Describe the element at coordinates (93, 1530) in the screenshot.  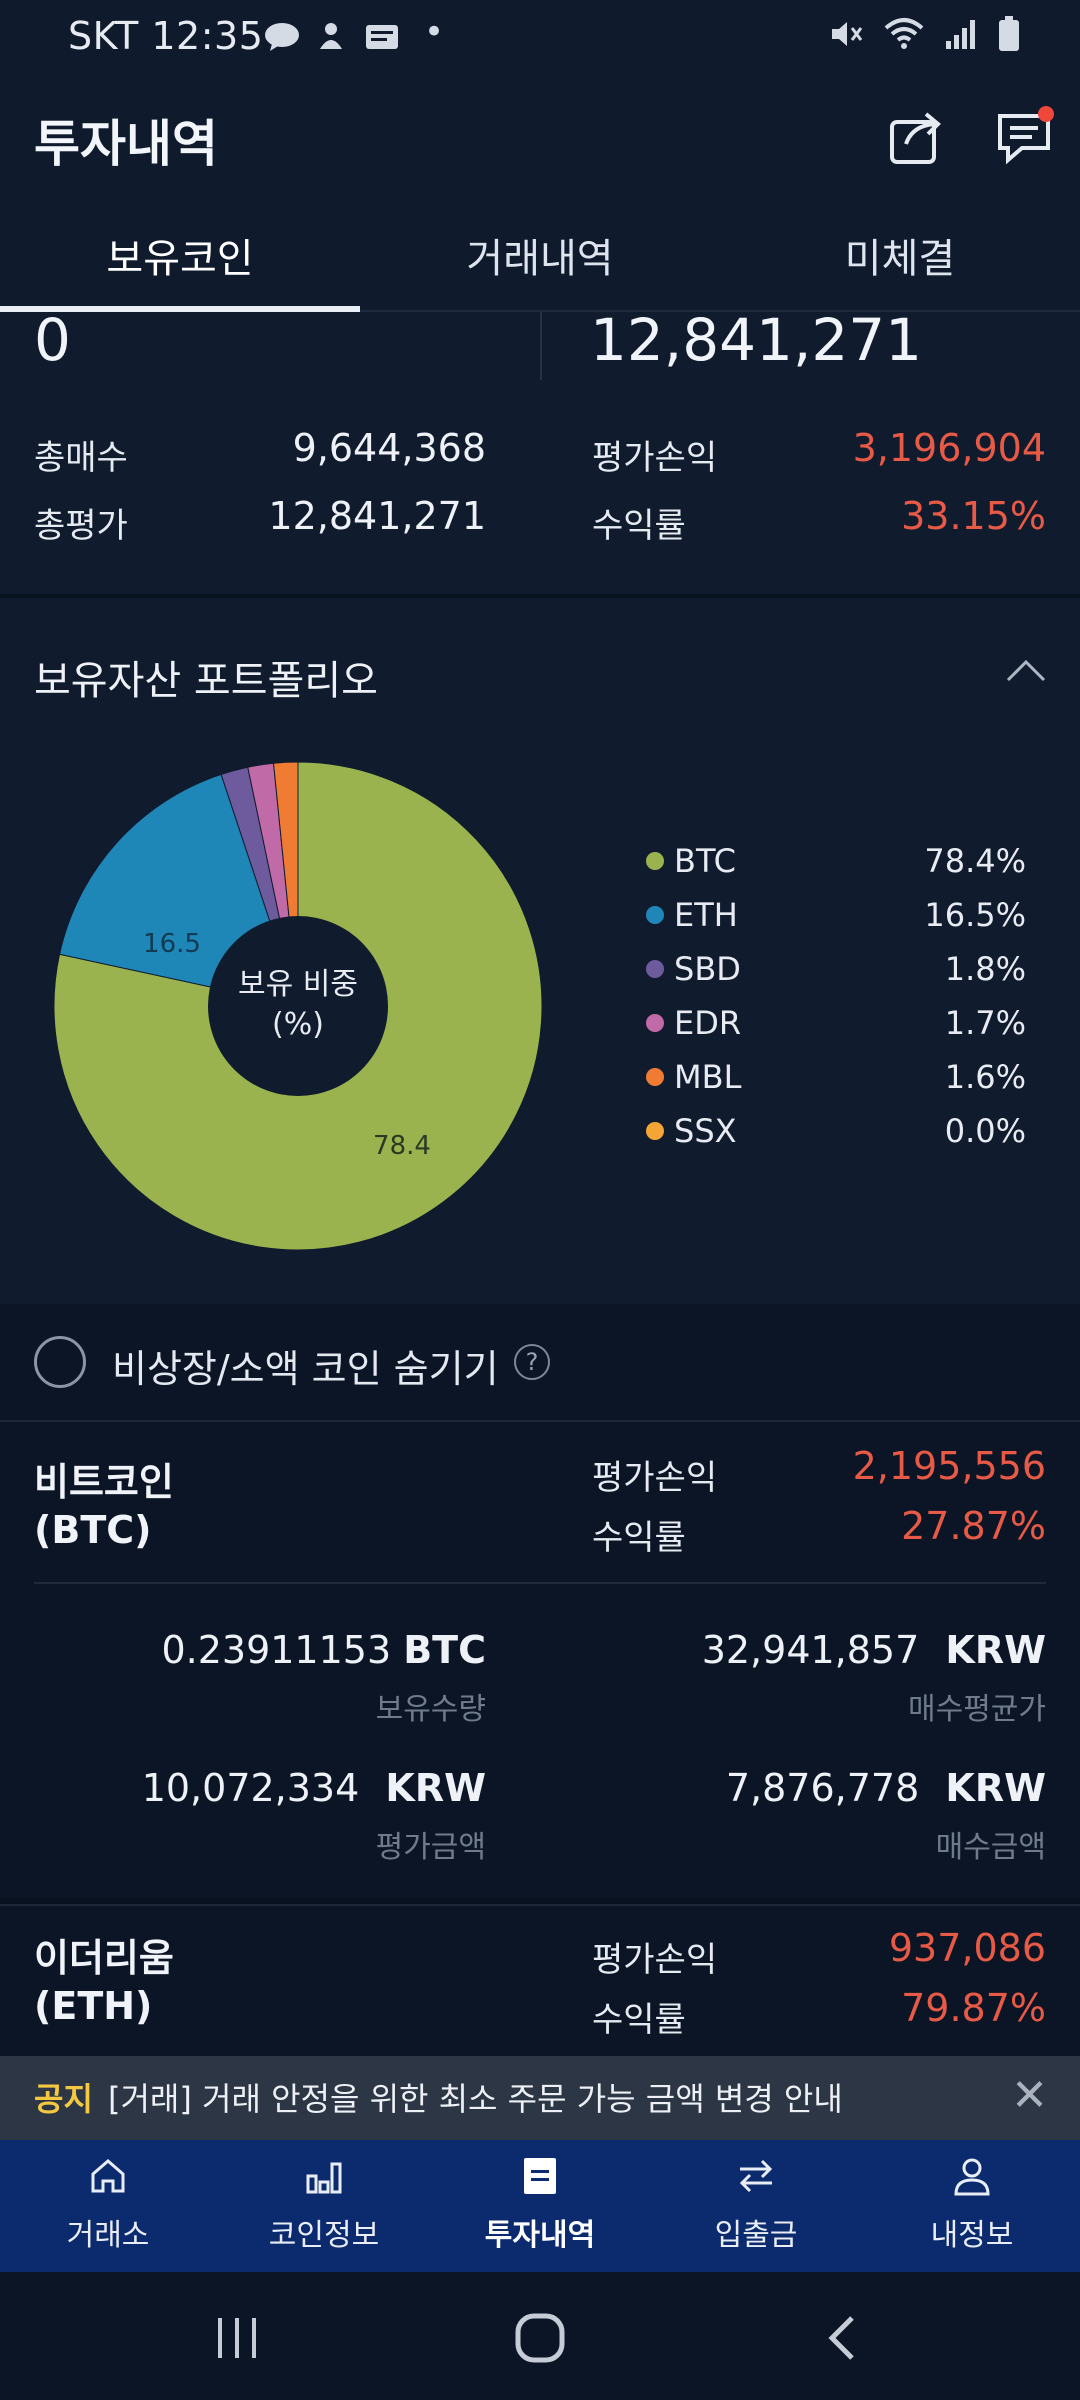
I see `coin-name-btc-line2: (BTC)` at that location.